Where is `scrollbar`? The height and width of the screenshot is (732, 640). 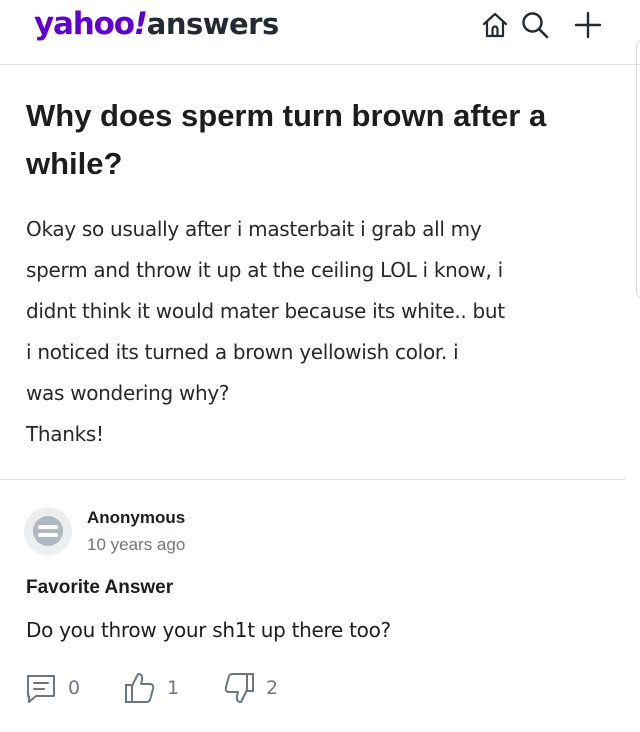 scrollbar is located at coordinates (638, 169).